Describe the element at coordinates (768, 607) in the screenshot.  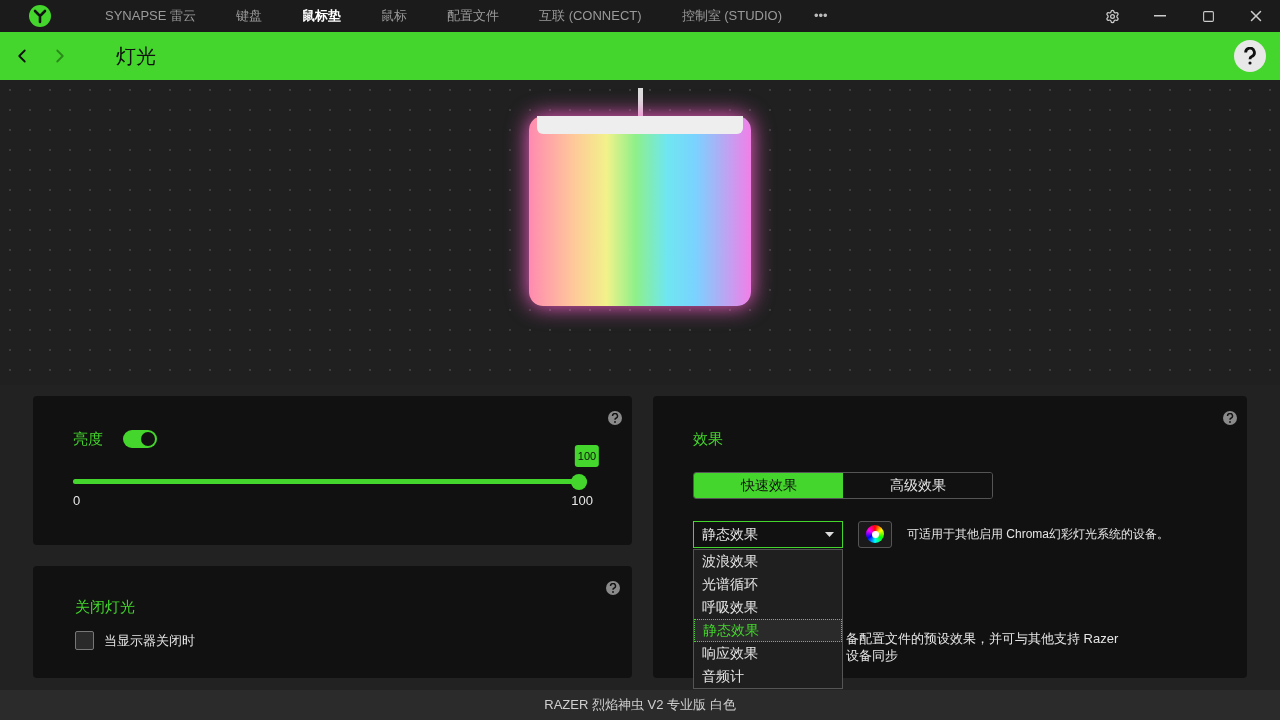
I see `dropdown-option: 呼吸效果` at that location.